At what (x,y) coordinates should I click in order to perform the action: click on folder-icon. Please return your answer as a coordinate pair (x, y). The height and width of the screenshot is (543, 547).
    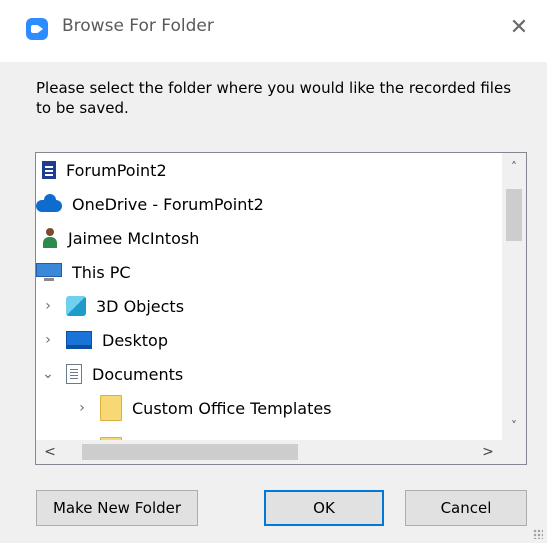
    Looking at the image, I should click on (111, 408).